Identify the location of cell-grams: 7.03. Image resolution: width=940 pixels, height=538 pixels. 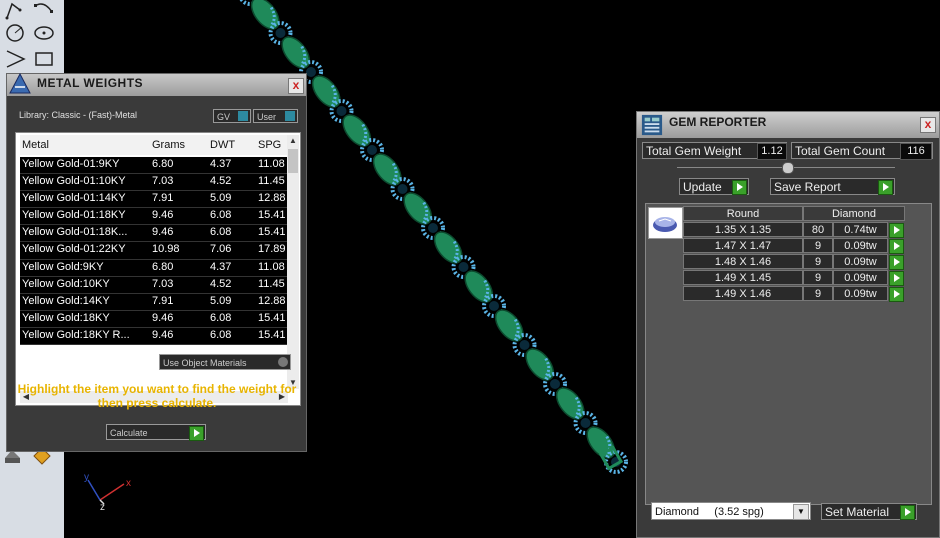
(163, 181).